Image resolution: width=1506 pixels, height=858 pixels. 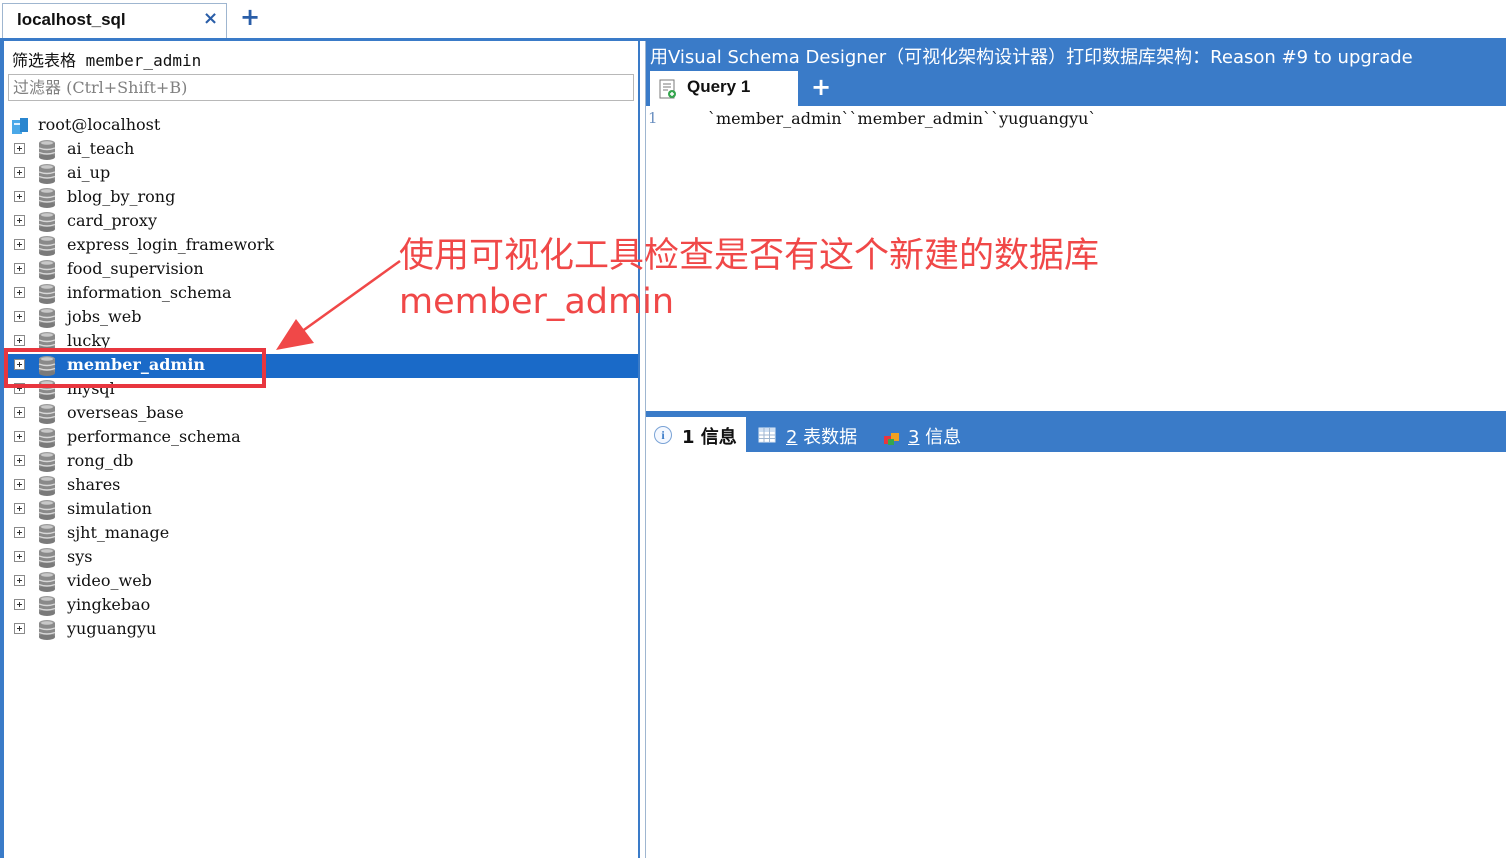 I want to click on tree-item-label: card_proxy, so click(x=112, y=220).